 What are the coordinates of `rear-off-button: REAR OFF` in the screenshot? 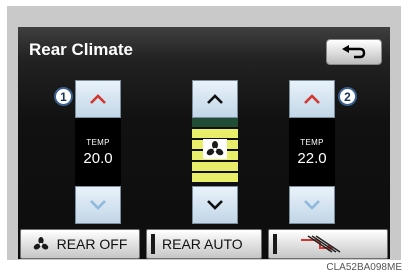 It's located at (80, 244).